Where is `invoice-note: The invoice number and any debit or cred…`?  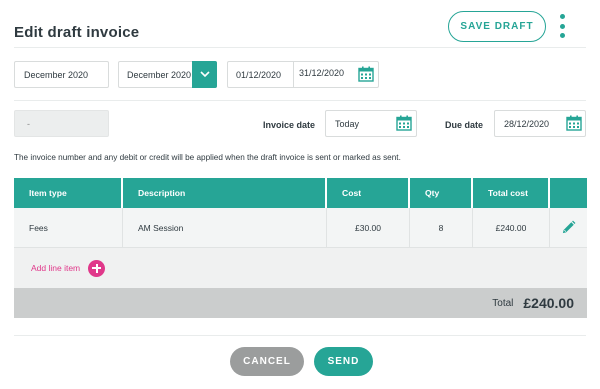
invoice-note: The invoice number and any debit or cred… is located at coordinates (207, 157).